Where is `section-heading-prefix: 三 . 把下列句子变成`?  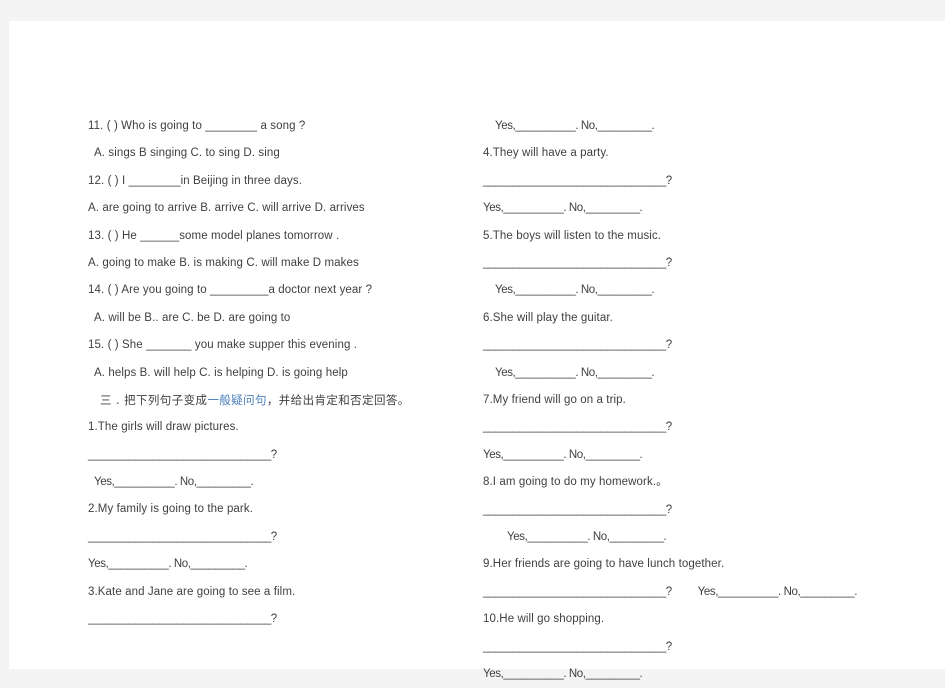 section-heading-prefix: 三 . 把下列句子变成 is located at coordinates (154, 399).